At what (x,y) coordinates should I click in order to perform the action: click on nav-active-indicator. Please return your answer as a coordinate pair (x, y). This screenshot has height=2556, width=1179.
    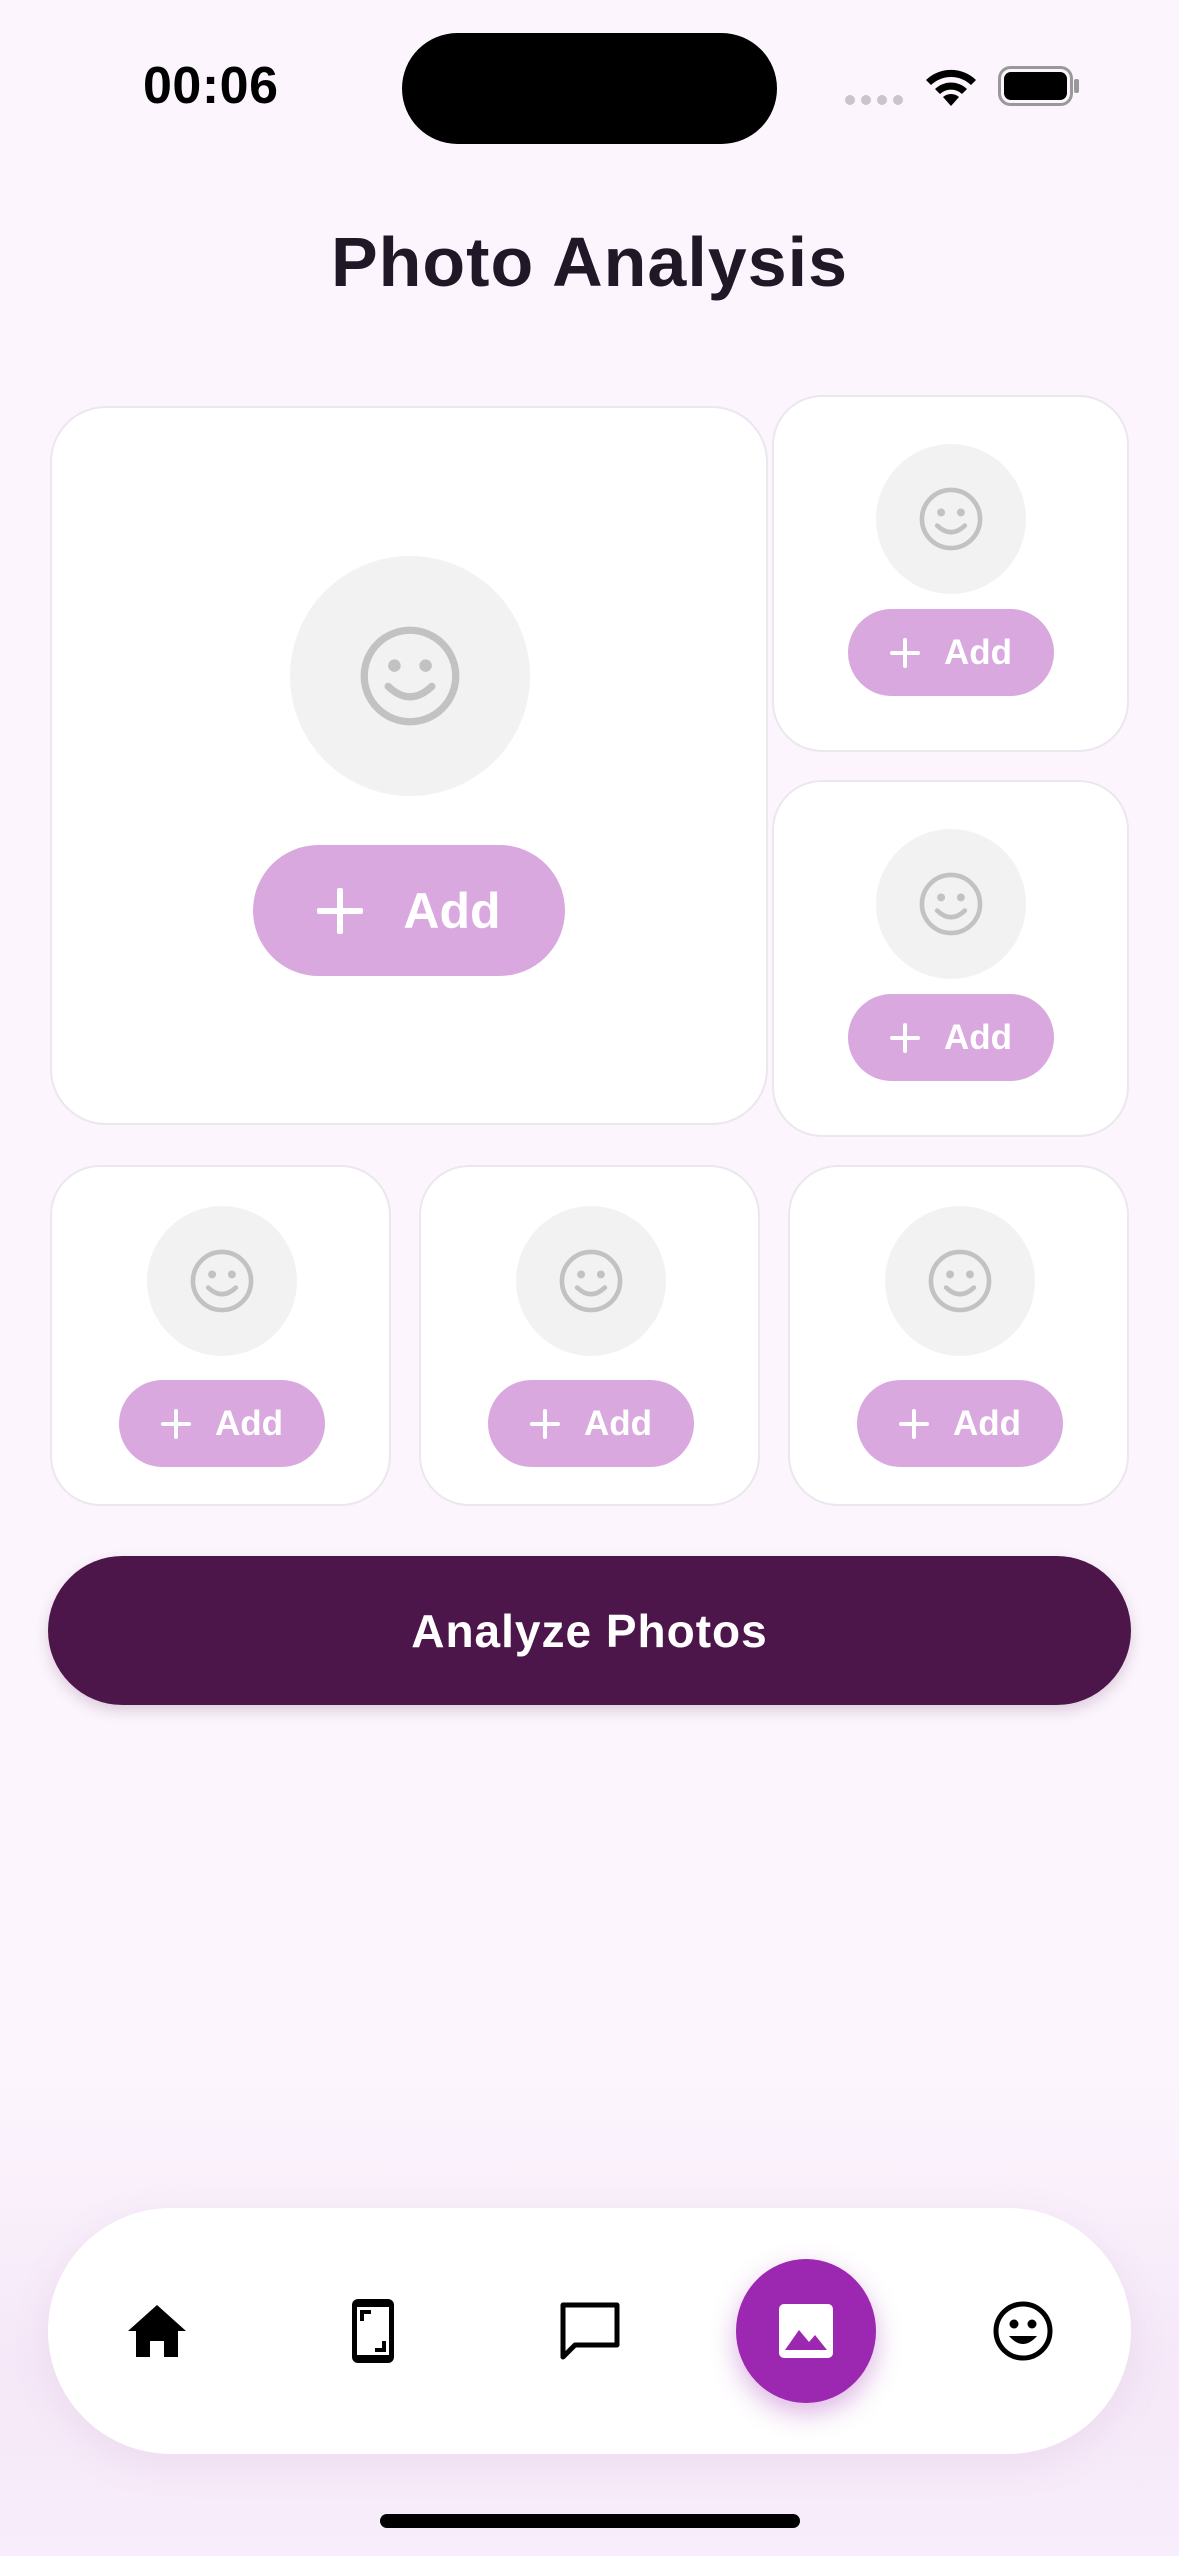
    Looking at the image, I should click on (806, 2331).